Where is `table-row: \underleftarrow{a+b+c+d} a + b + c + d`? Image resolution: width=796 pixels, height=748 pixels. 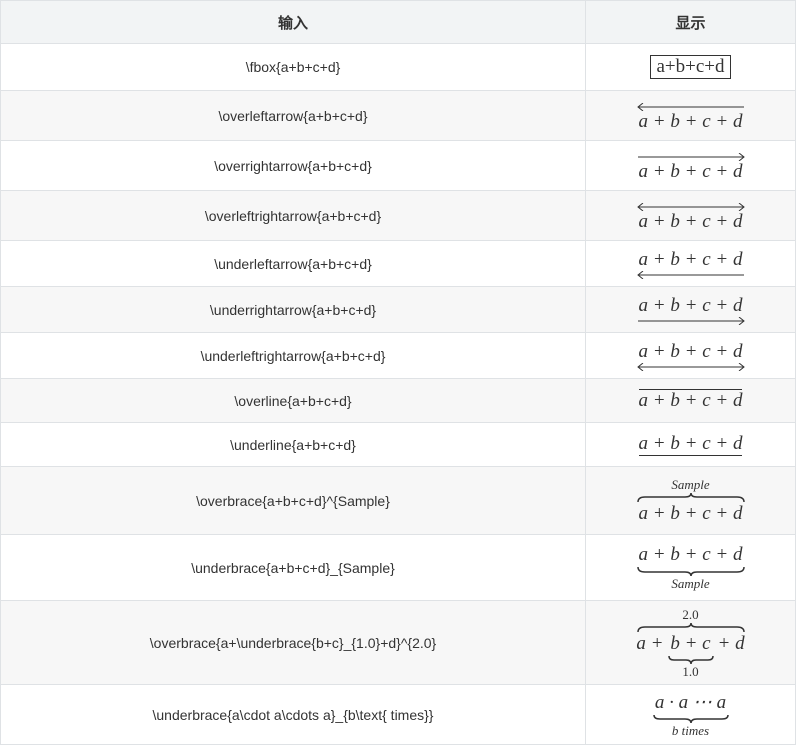
table-row: \underleftarrow{a+b+c+d} a + b + c + d is located at coordinates (398, 263).